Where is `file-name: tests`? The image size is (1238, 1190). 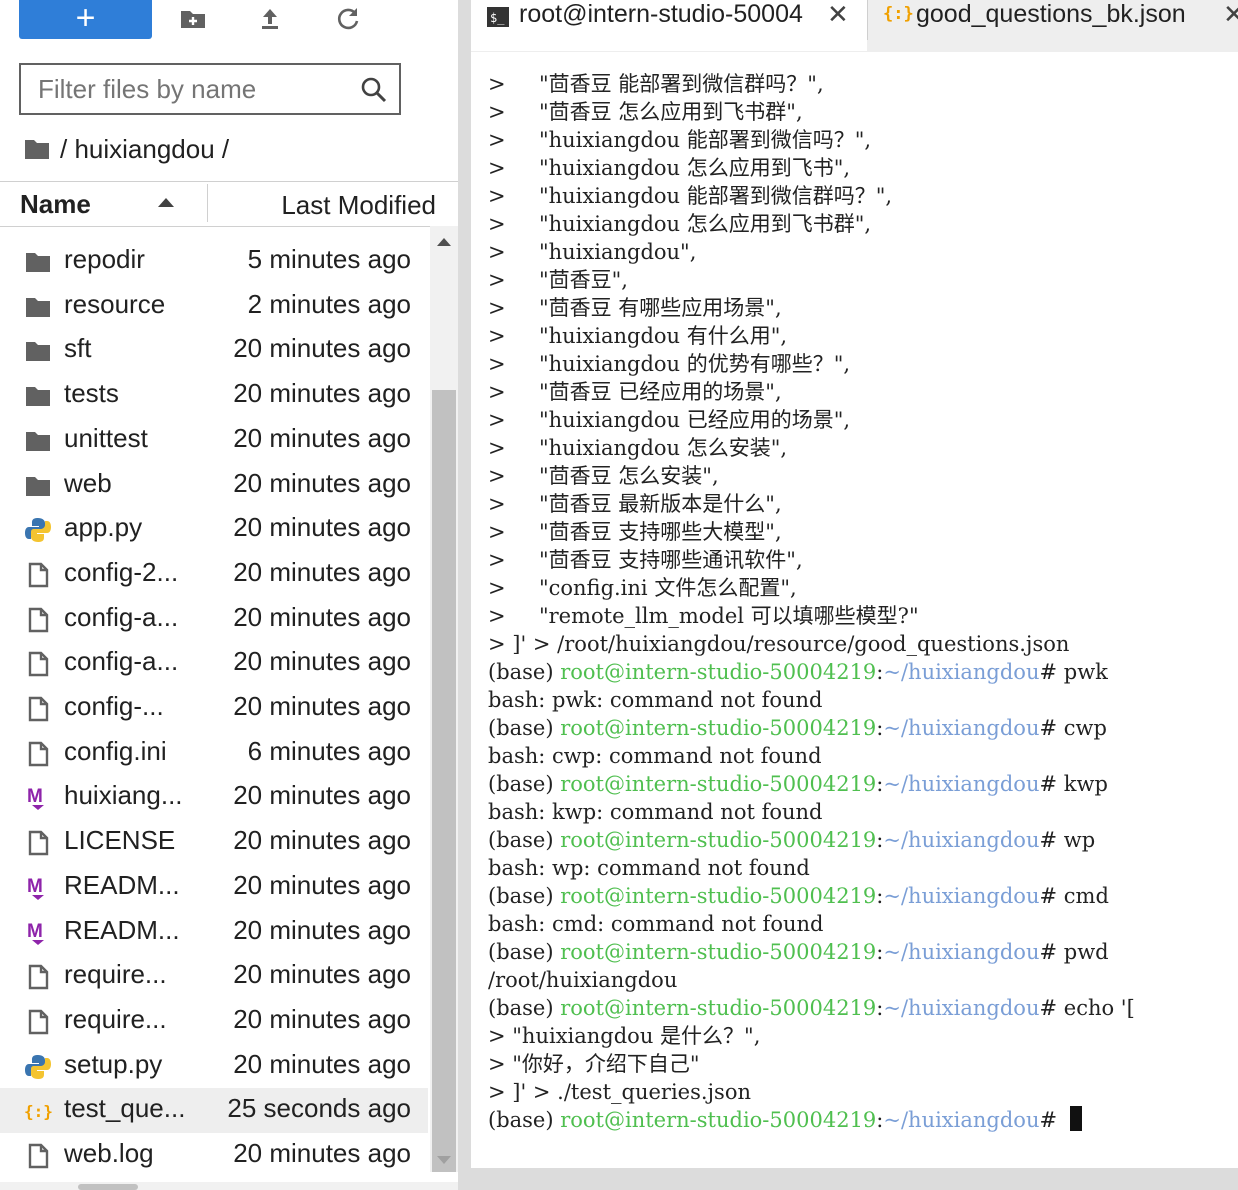 file-name: tests is located at coordinates (91, 393).